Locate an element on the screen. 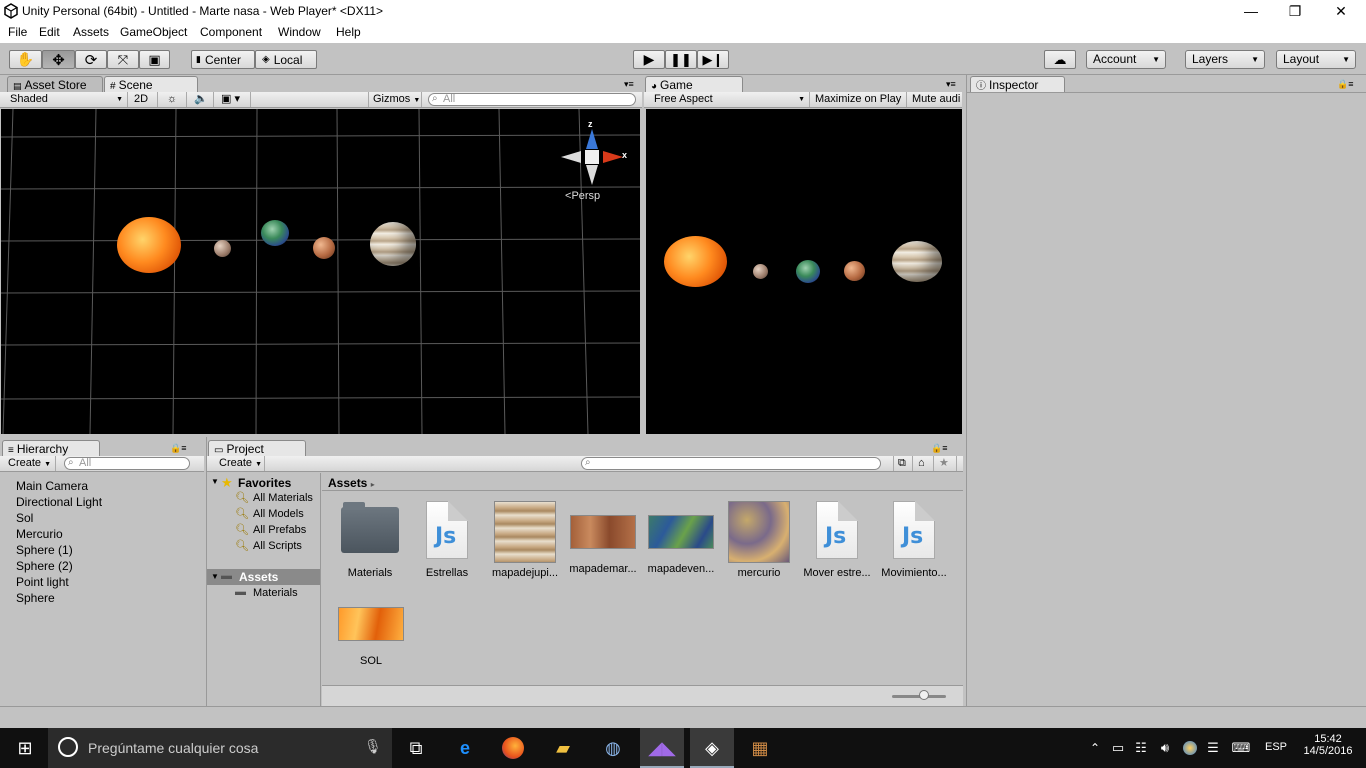 This screenshot has height=768, width=1366. aspect-dropdown: Free Aspect ▼ is located at coordinates (730, 99).